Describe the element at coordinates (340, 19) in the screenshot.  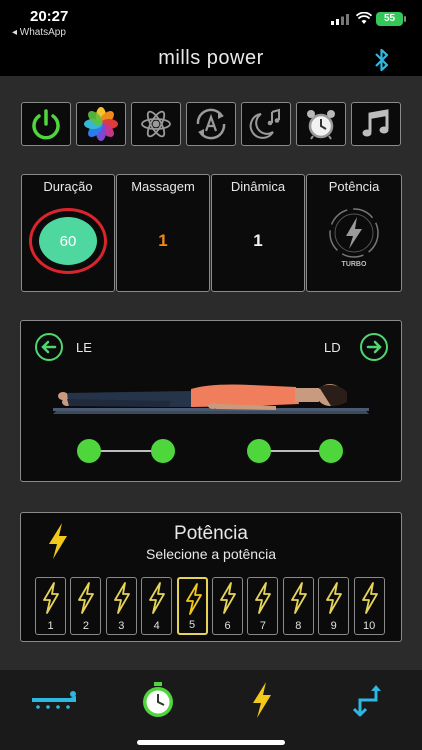
I see `signal-icon` at that location.